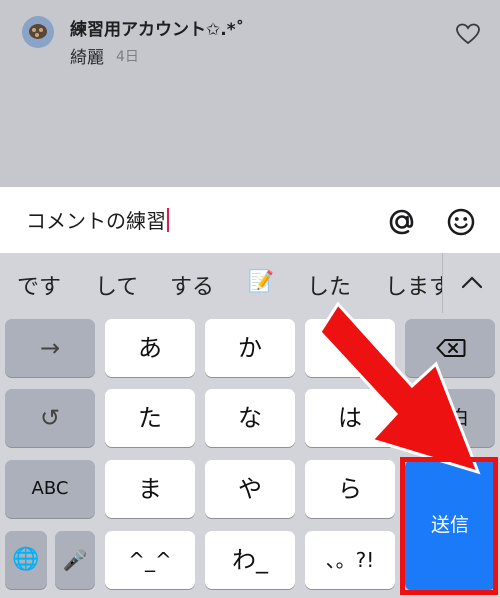 The height and width of the screenshot is (598, 500). Describe the element at coordinates (50, 418) in the screenshot. I see `undo-key: ↺` at that location.